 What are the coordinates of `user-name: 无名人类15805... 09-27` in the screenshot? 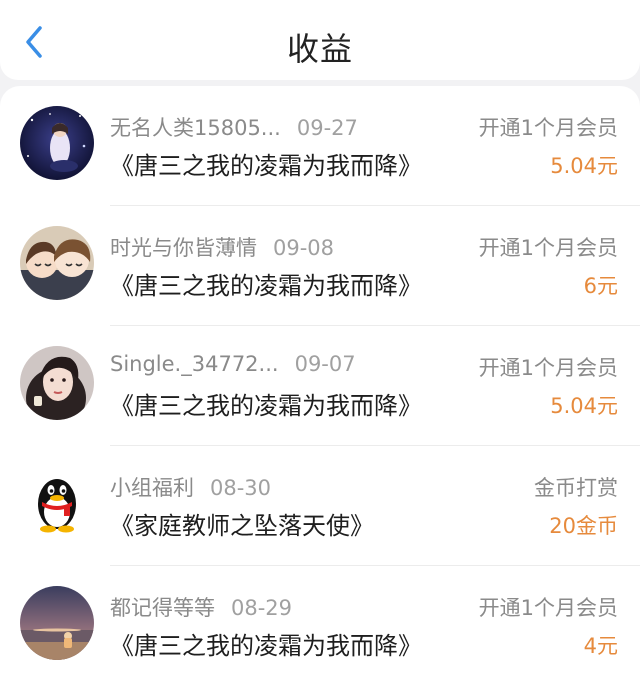 It's located at (234, 127).